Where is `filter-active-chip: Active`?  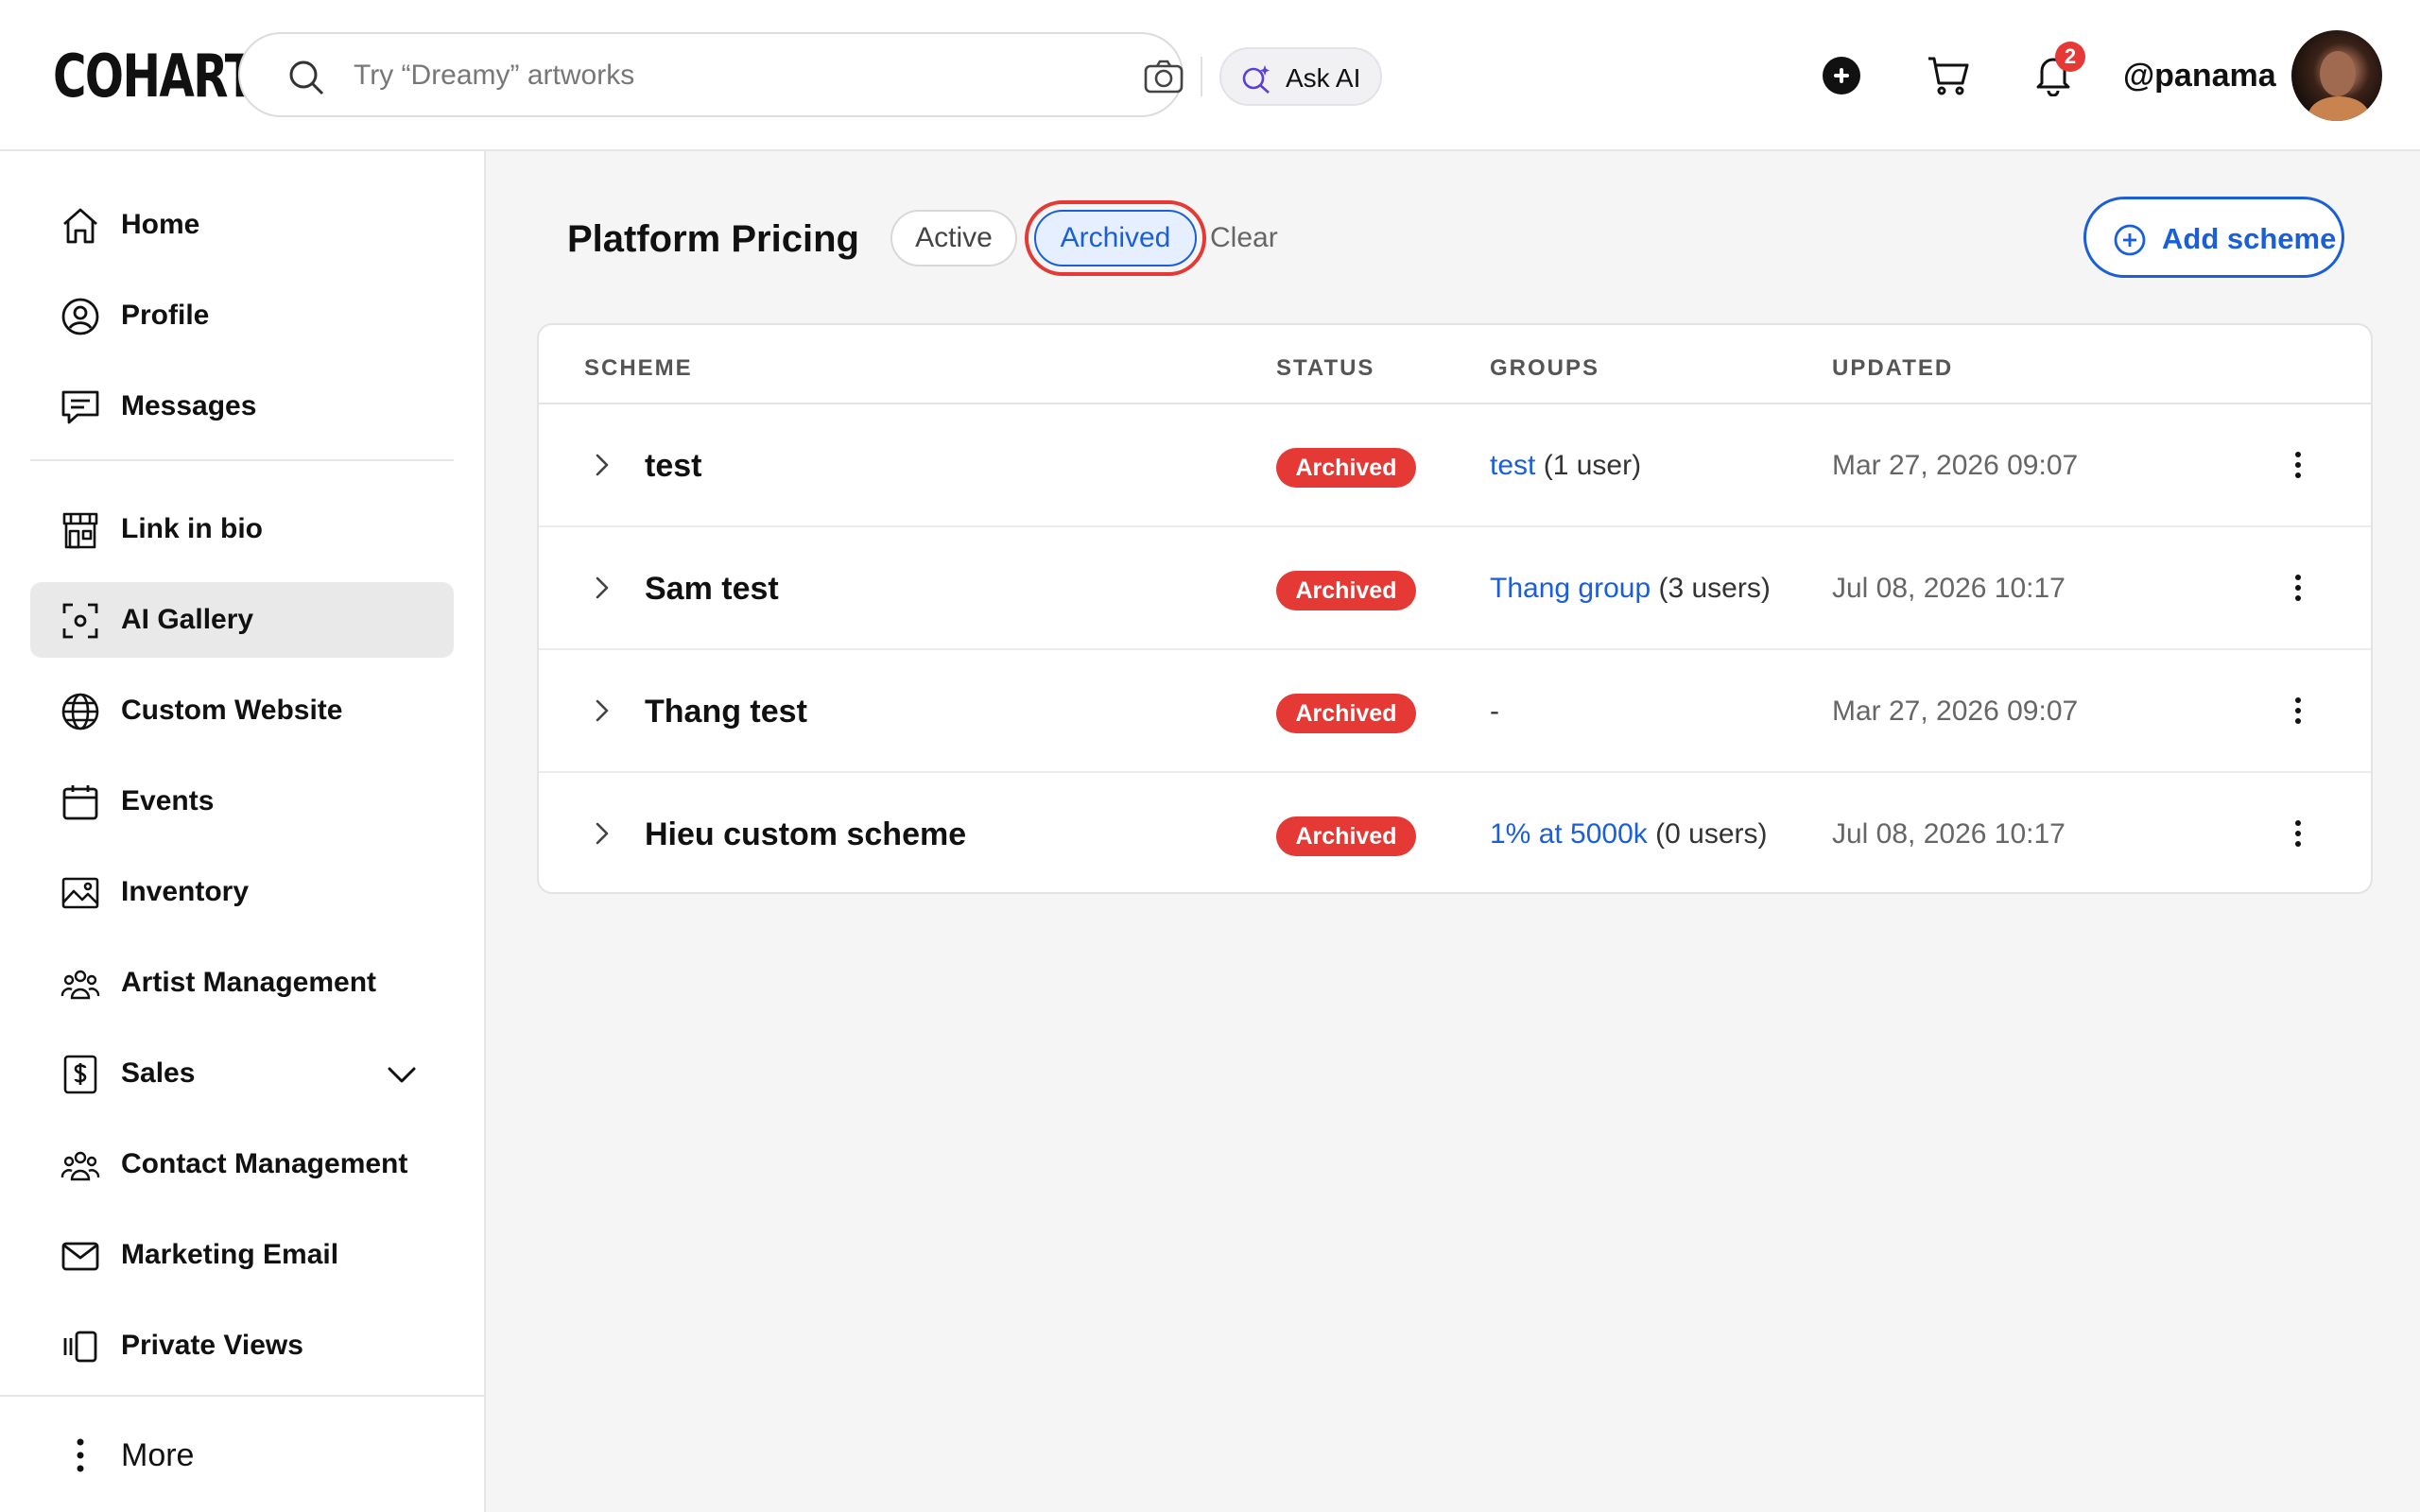
filter-active-chip: Active is located at coordinates (953, 238).